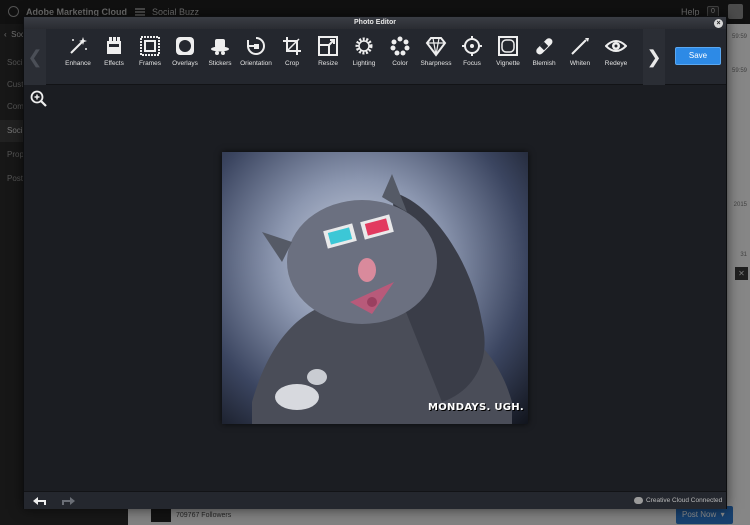 This screenshot has width=750, height=525. What do you see at coordinates (698, 56) in the screenshot?
I see `save-button: Save` at bounding box center [698, 56].